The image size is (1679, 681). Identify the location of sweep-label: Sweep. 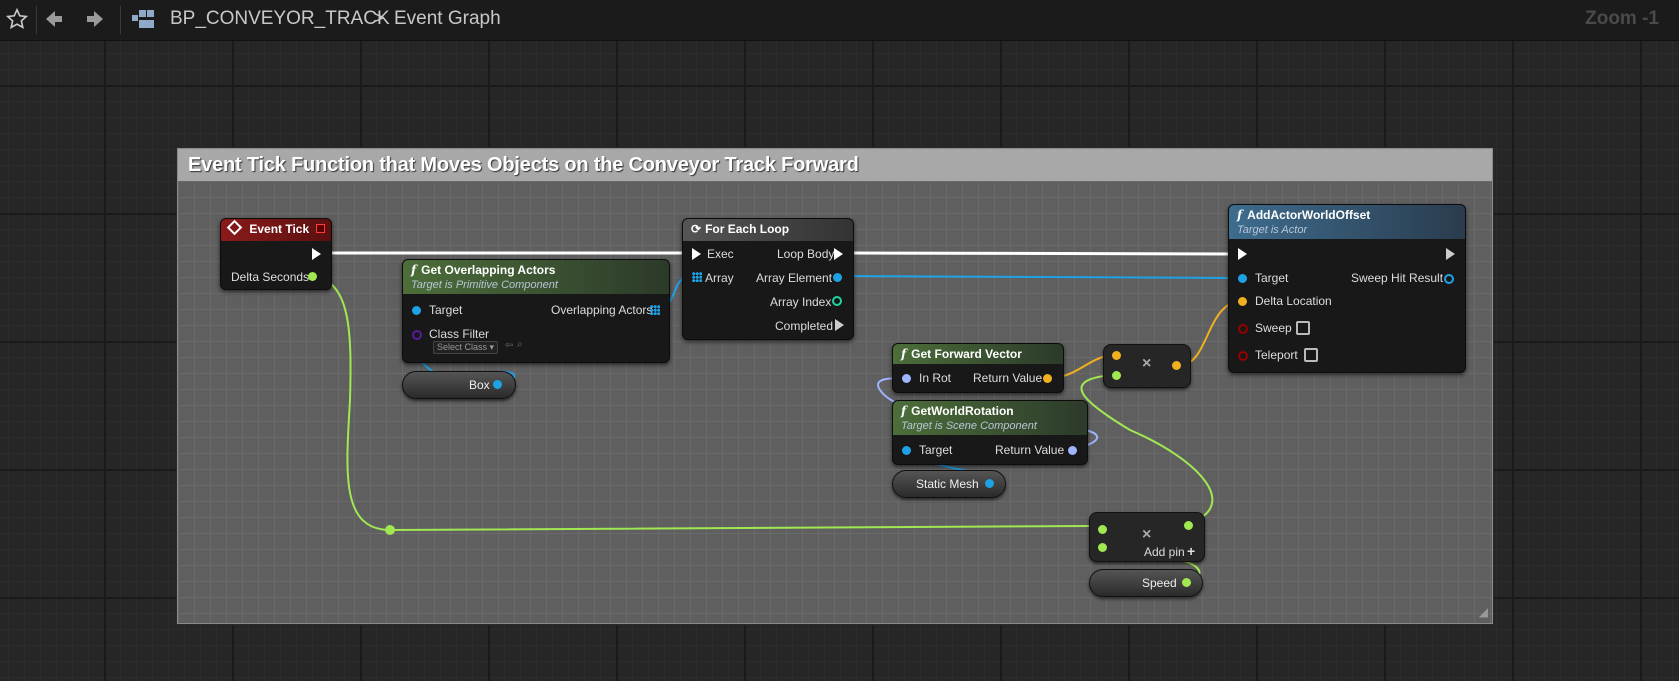
(1273, 328).